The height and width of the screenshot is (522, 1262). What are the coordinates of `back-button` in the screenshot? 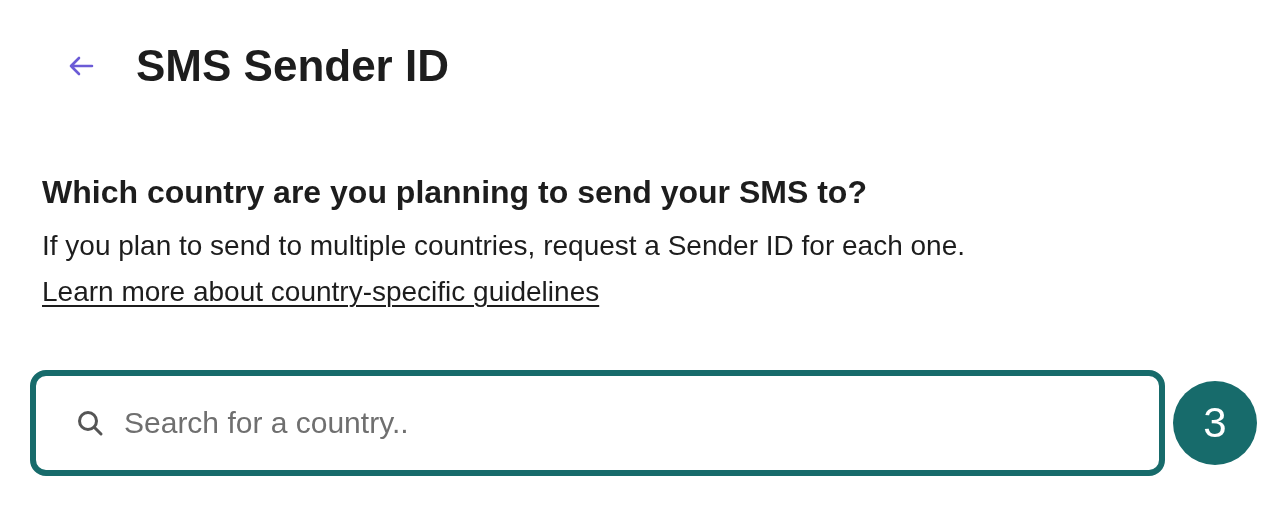 It's located at (81, 66).